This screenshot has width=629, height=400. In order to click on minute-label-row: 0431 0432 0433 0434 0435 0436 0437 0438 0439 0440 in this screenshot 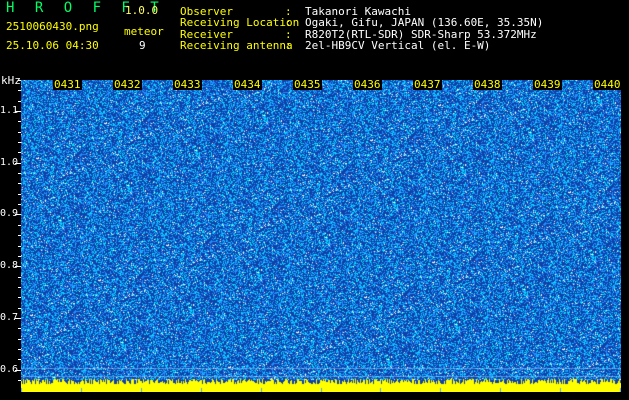, I will do `click(321, 84)`.